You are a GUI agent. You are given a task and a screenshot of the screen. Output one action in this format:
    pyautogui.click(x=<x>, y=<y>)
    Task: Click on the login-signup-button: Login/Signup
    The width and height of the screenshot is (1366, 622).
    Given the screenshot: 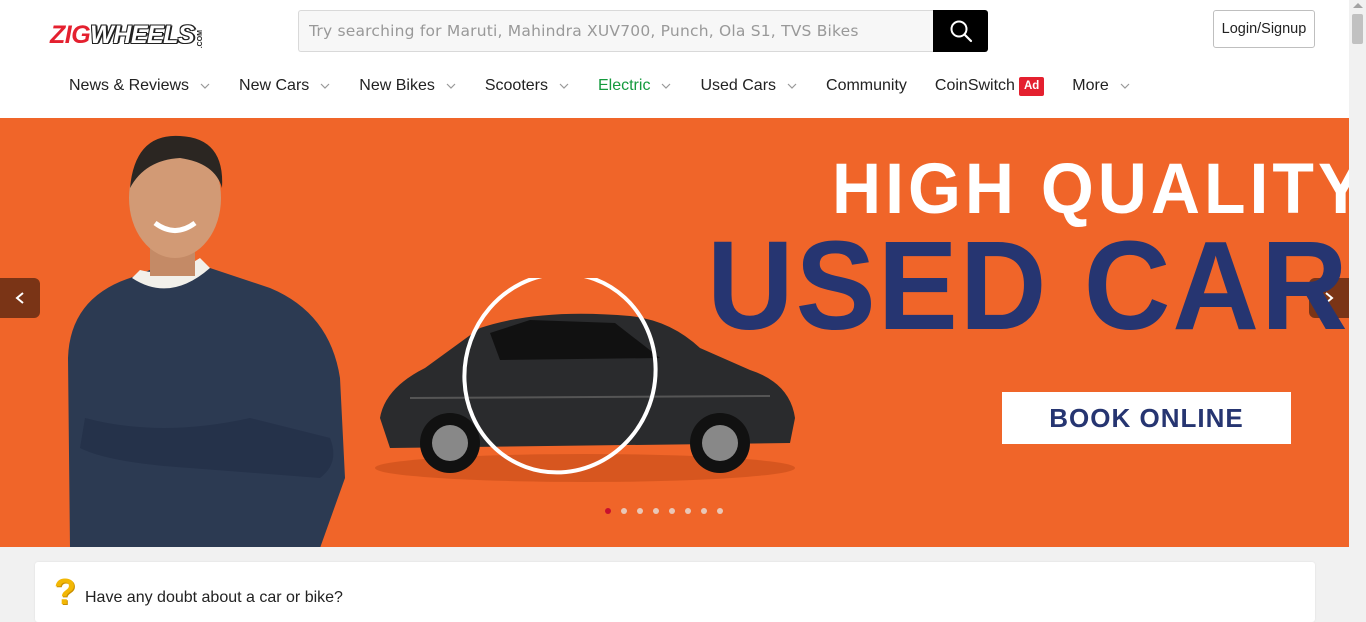 What is the action you would take?
    pyautogui.click(x=1264, y=29)
    